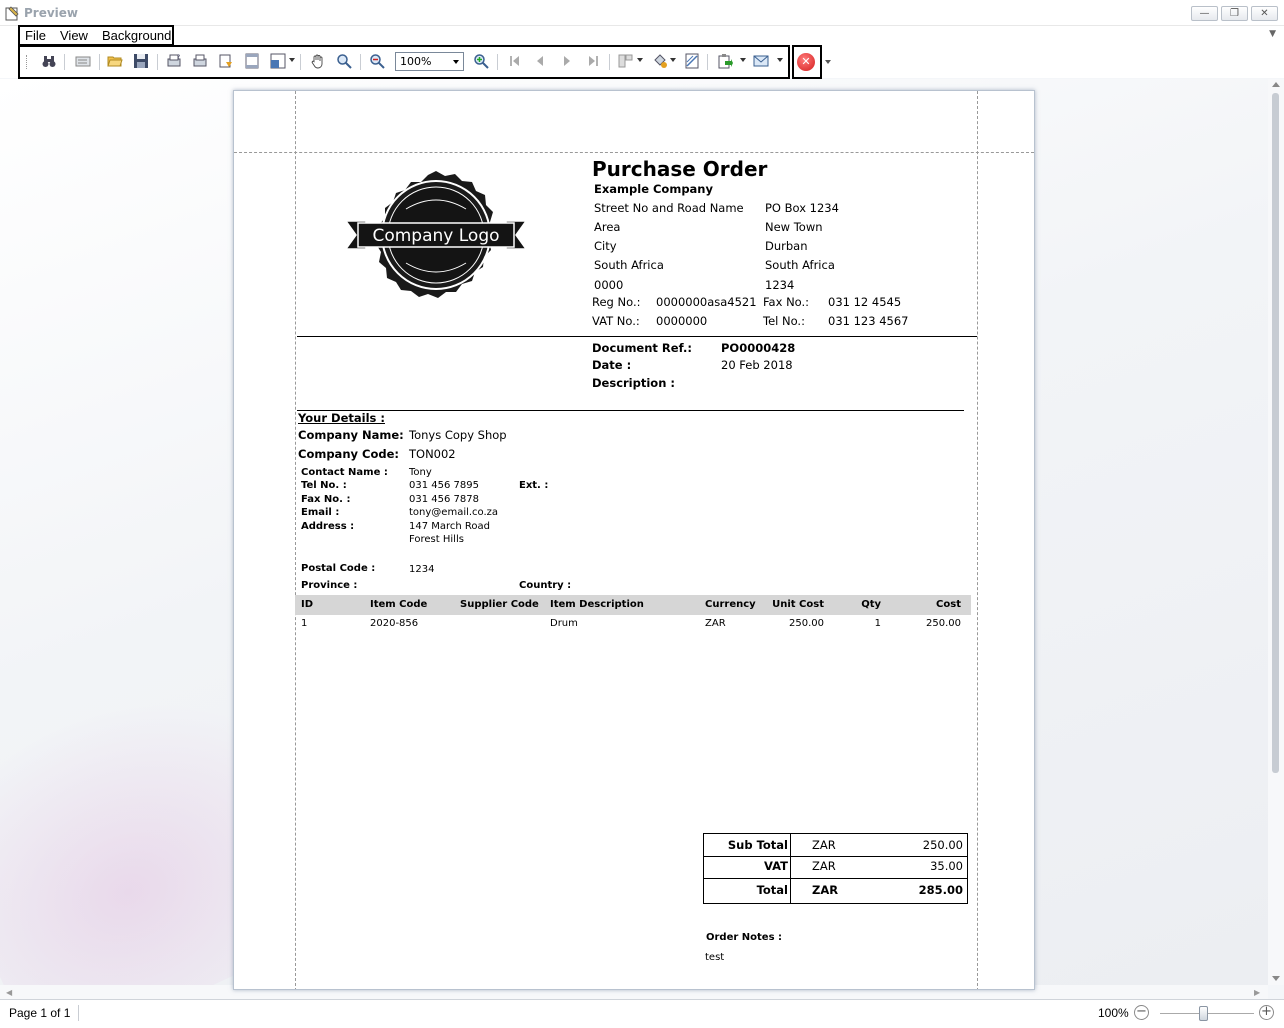  I want to click on contact-name-value: Tony, so click(420, 472).